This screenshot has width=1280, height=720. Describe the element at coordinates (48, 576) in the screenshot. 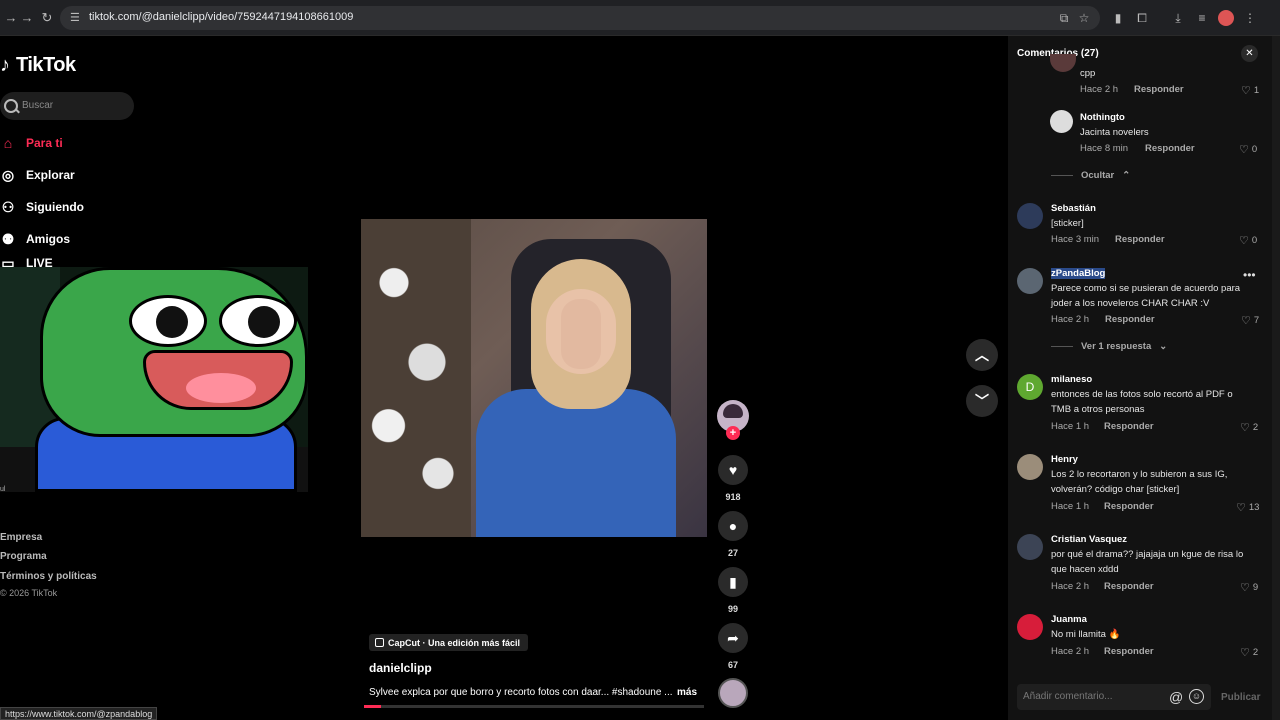

I see `footer-link-terminos: Términos y políticas` at that location.